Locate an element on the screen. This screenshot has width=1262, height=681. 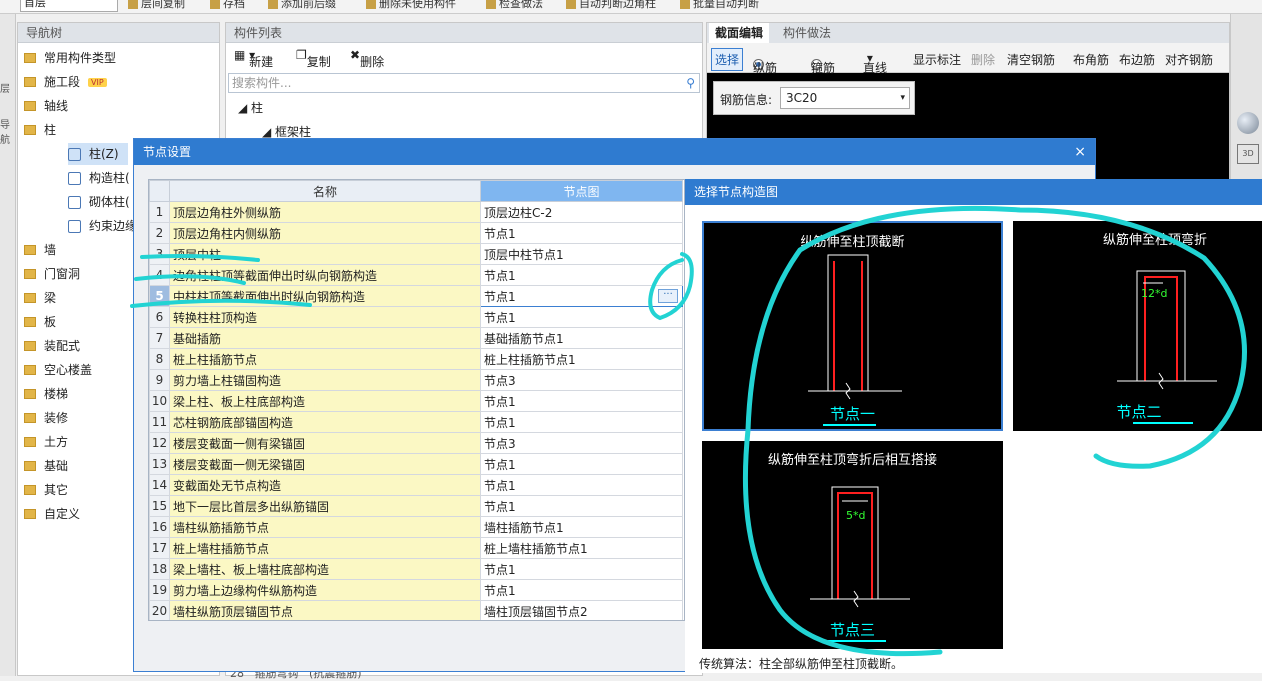
table-row: 1 顶层边角柱外侧纵筋 顶层边柱C-2 is located at coordinates (416, 212).